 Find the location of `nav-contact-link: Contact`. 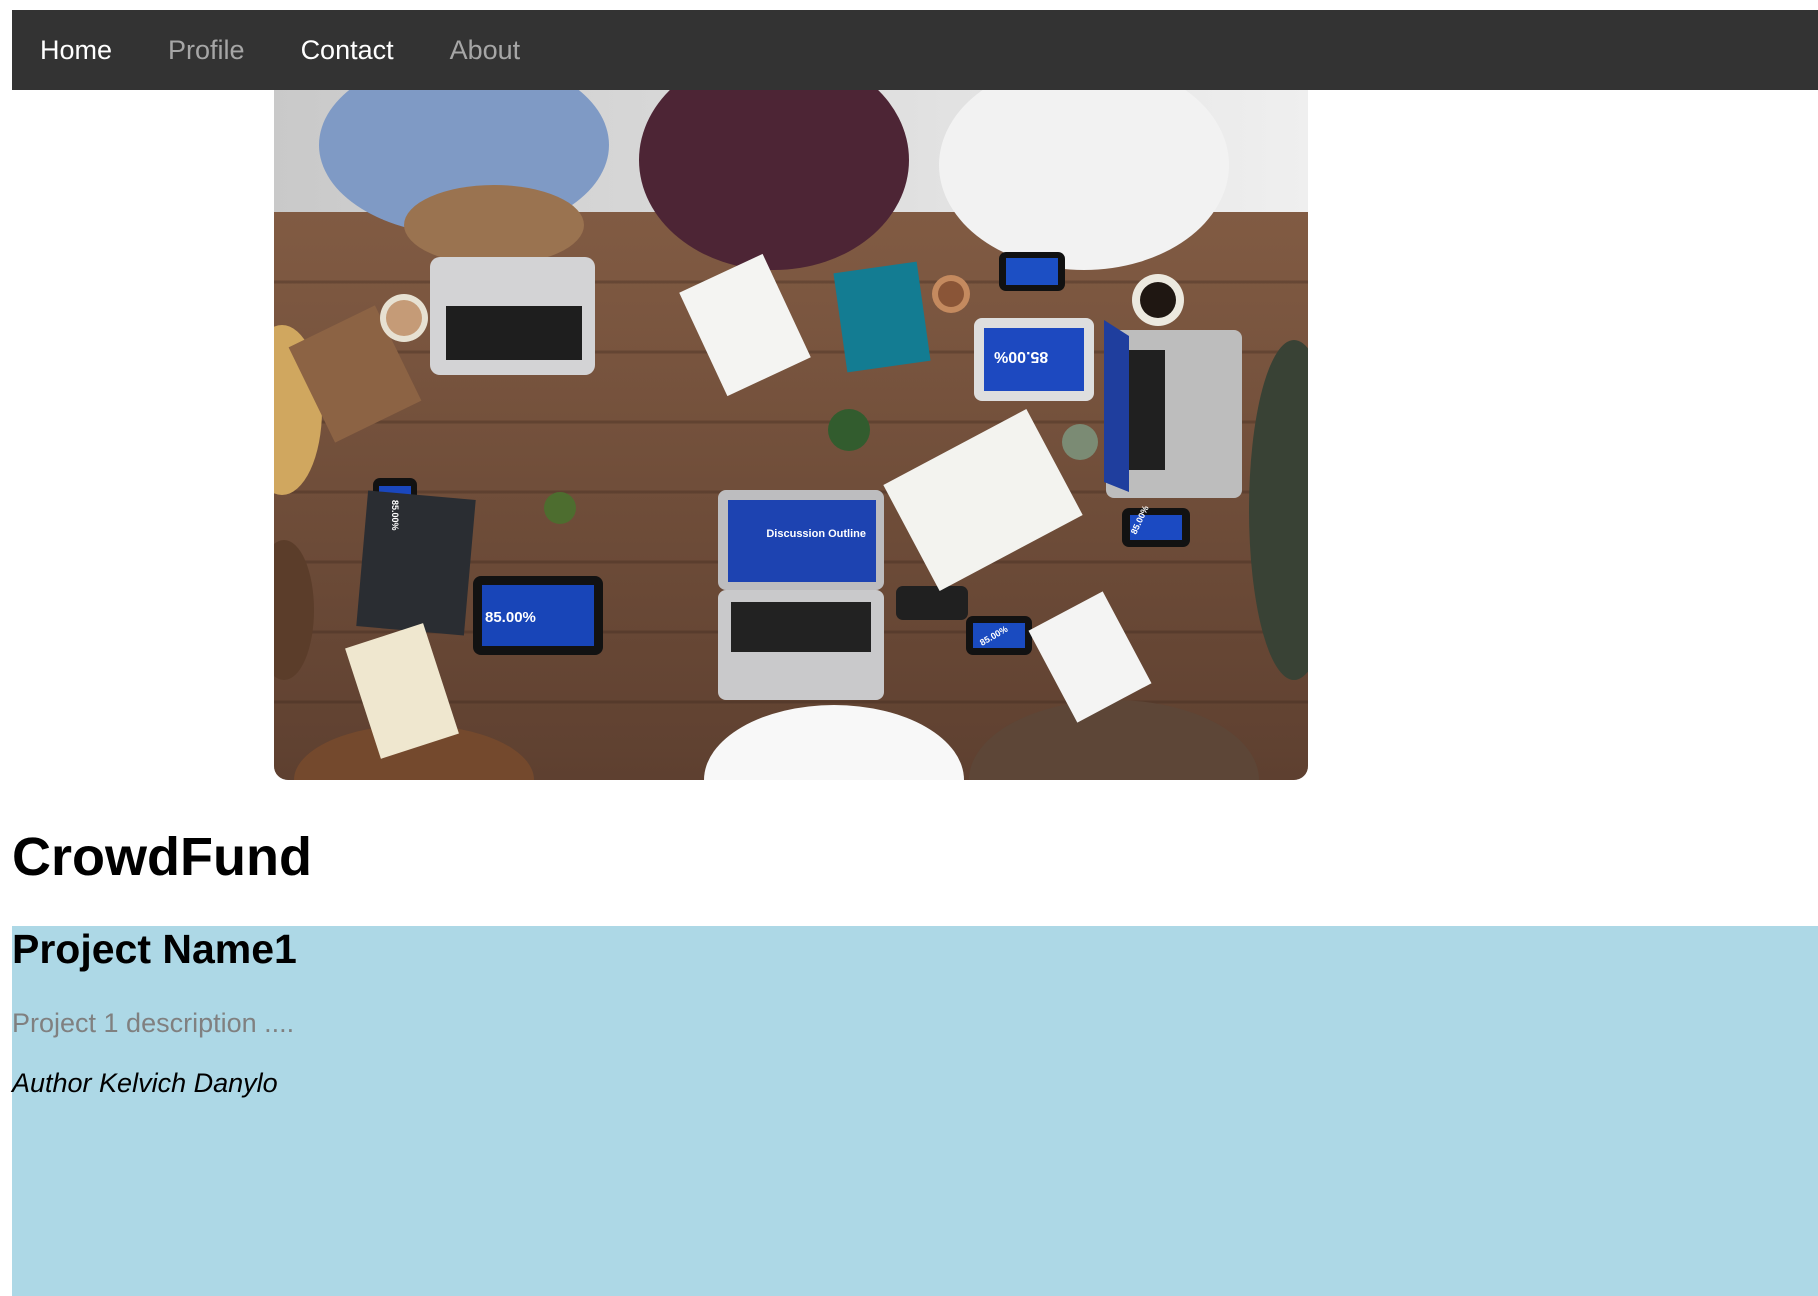

nav-contact-link: Contact is located at coordinates (347, 50).